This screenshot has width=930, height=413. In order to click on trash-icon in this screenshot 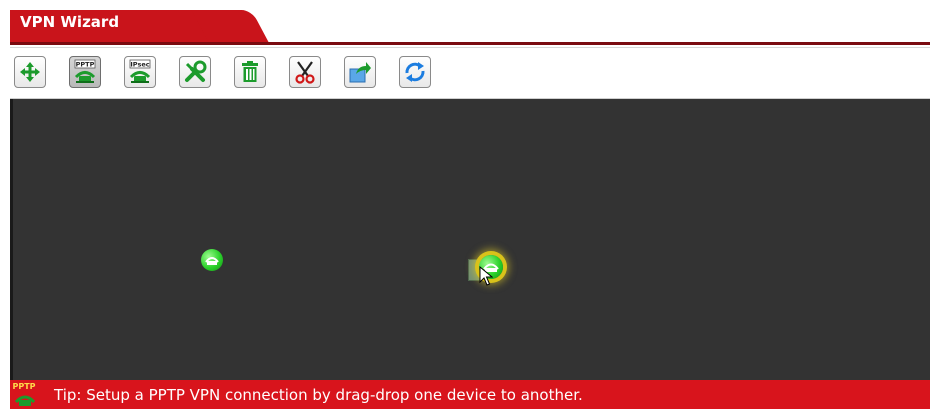, I will do `click(250, 72)`.